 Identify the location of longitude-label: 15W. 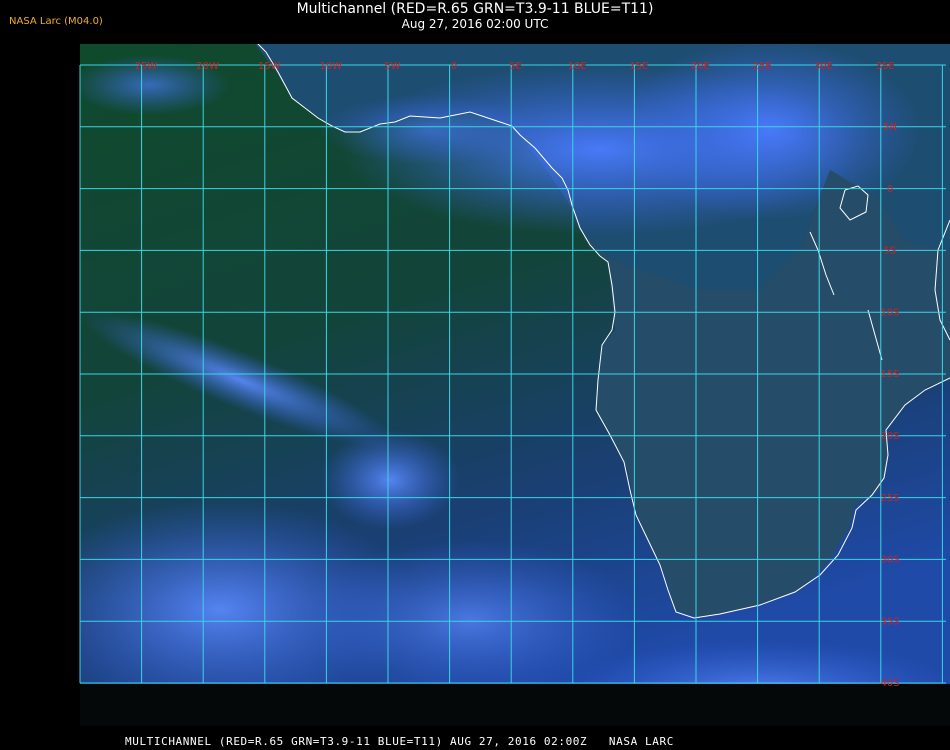
(269, 66).